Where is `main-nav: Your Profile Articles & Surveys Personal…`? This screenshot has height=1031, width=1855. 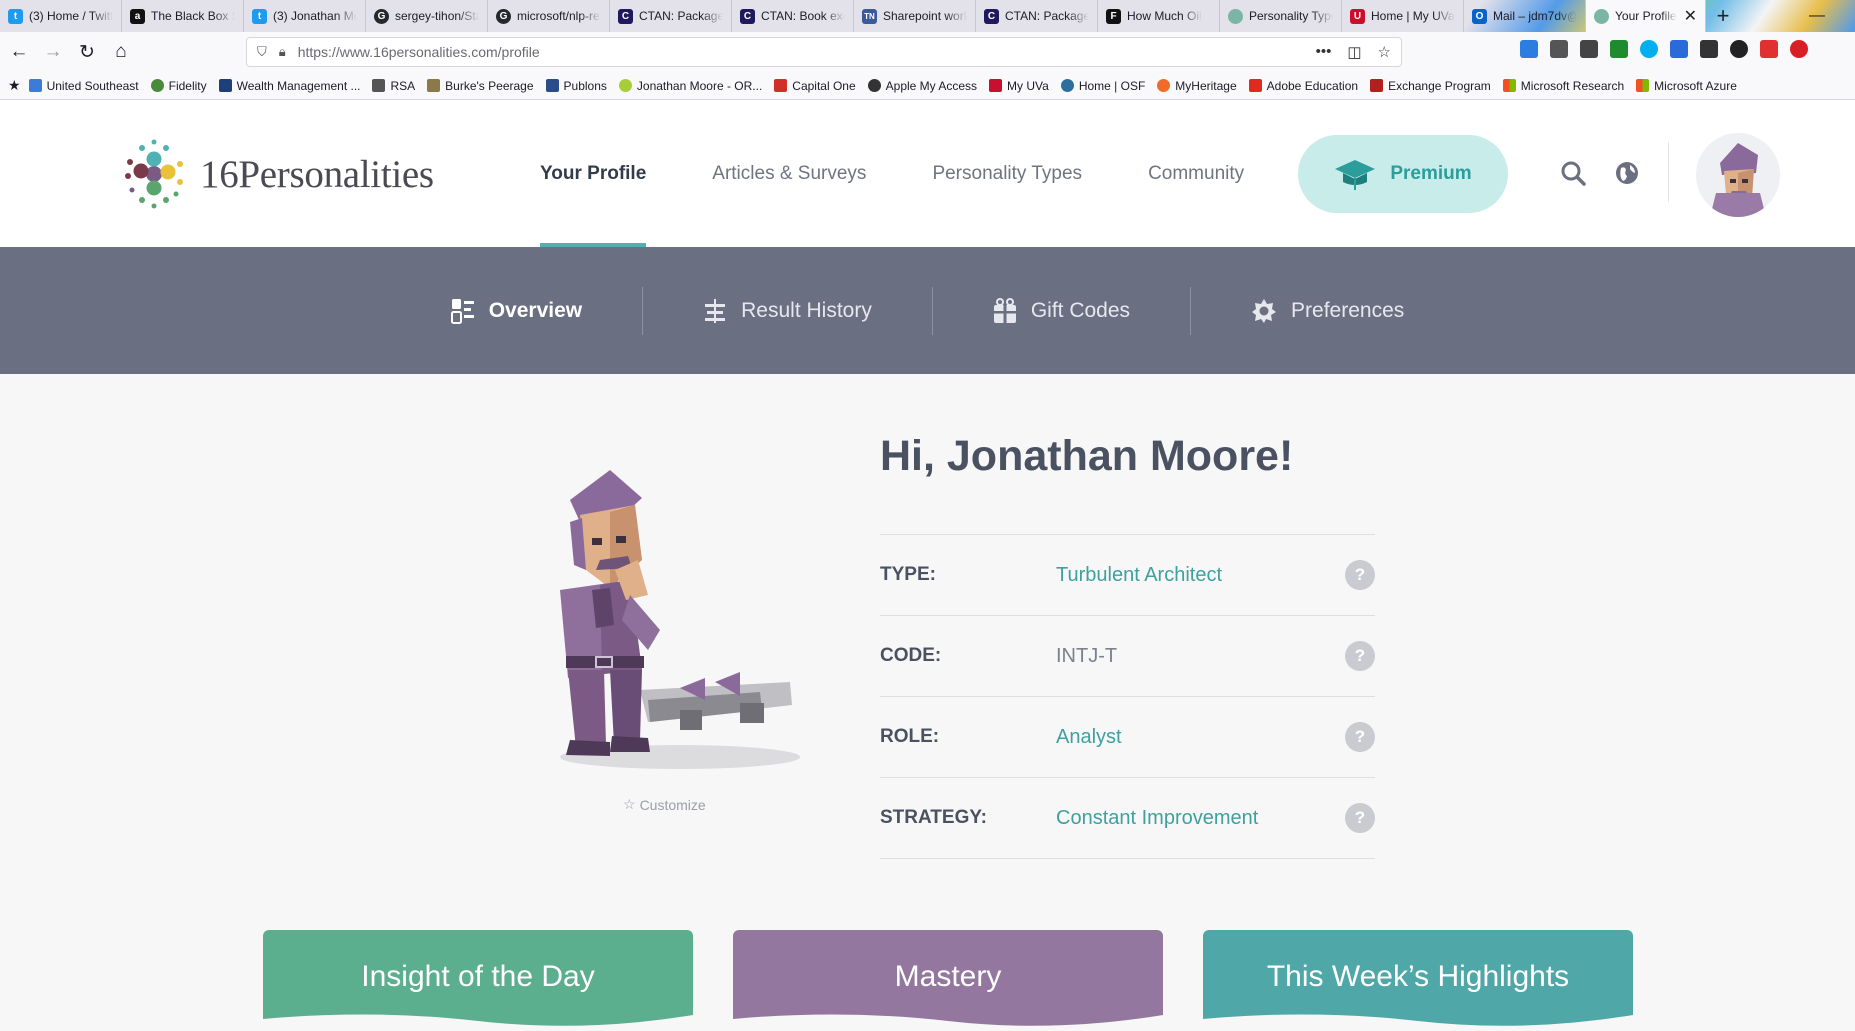
main-nav: Your Profile Articles & Surveys Personal… is located at coordinates (925, 173).